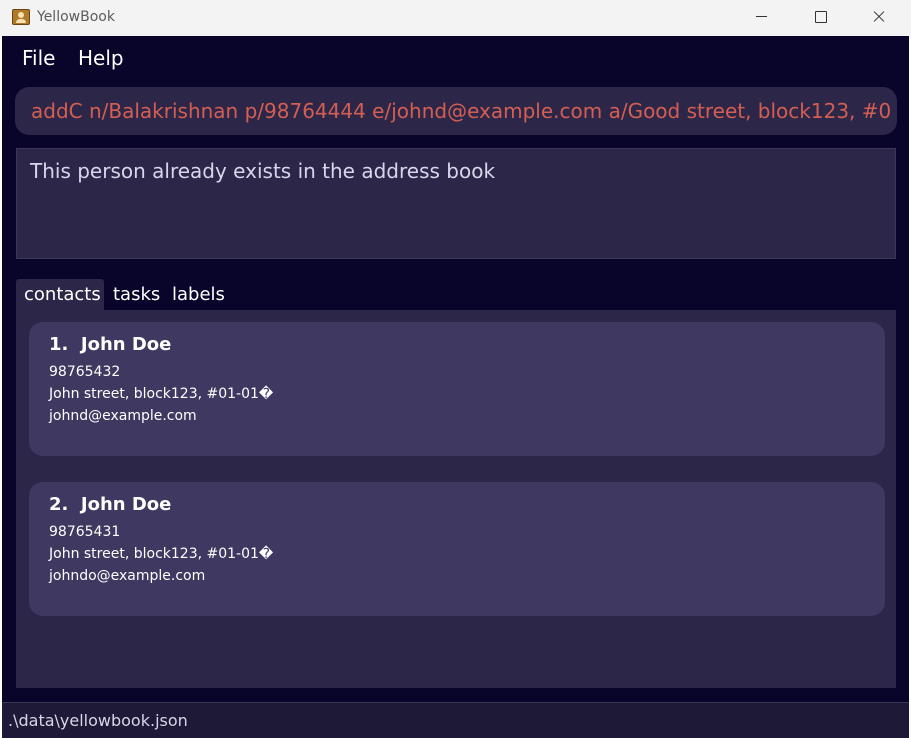  What do you see at coordinates (123, 416) in the screenshot?
I see `contact-email: johnd@example.com` at bounding box center [123, 416].